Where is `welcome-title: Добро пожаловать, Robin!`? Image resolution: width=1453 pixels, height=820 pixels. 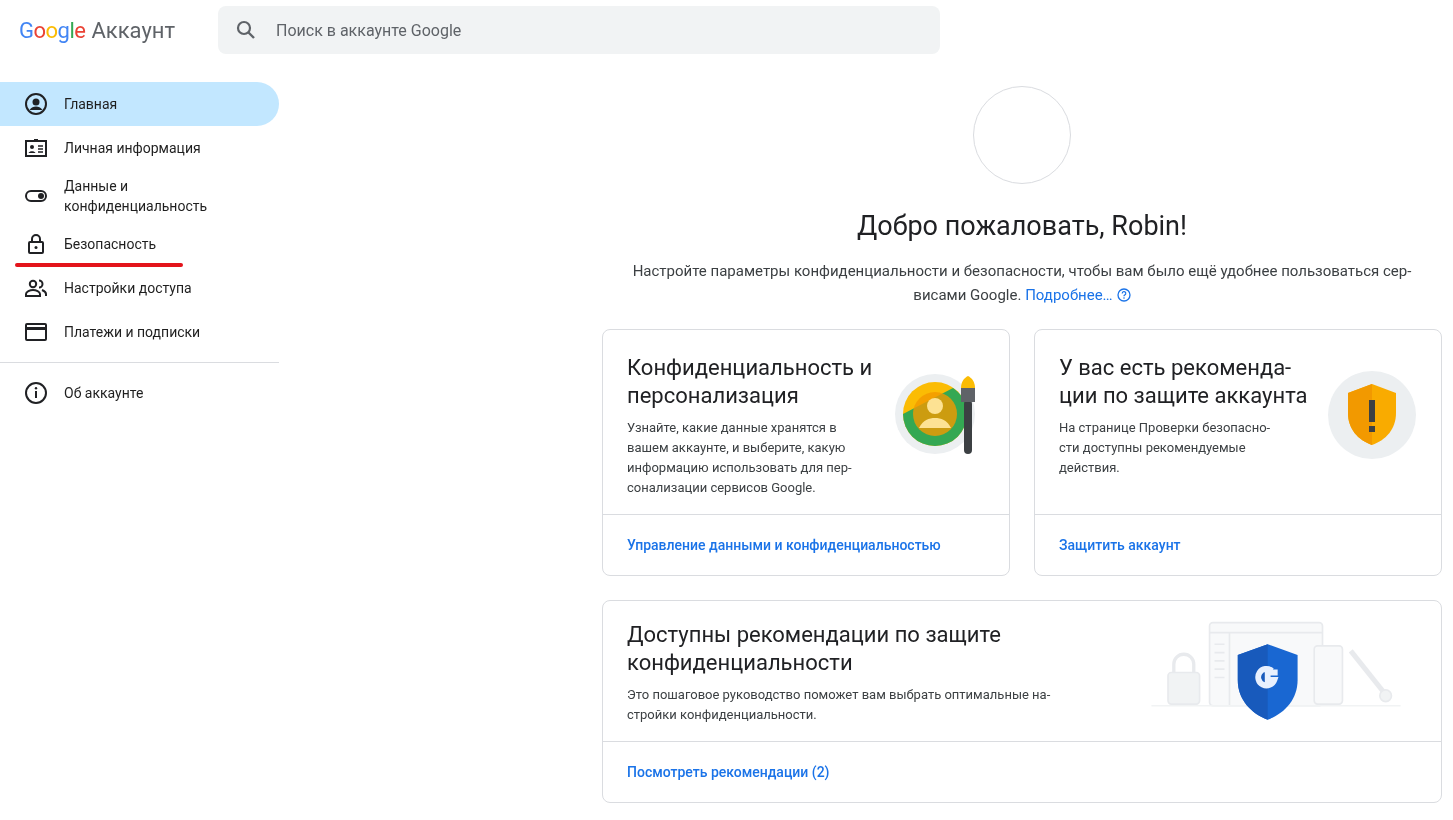
welcome-title: Добро пожаловать, Robin! is located at coordinates (1022, 226).